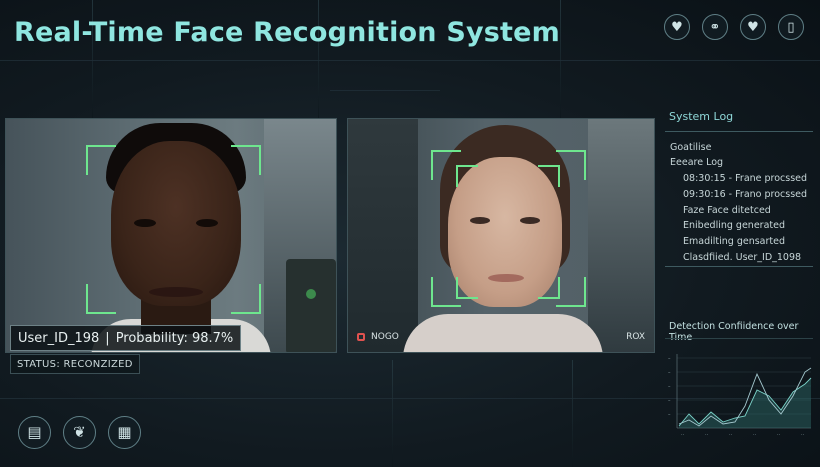  Describe the element at coordinates (385, 337) in the screenshot. I see `recording-label: NOGO` at that location.